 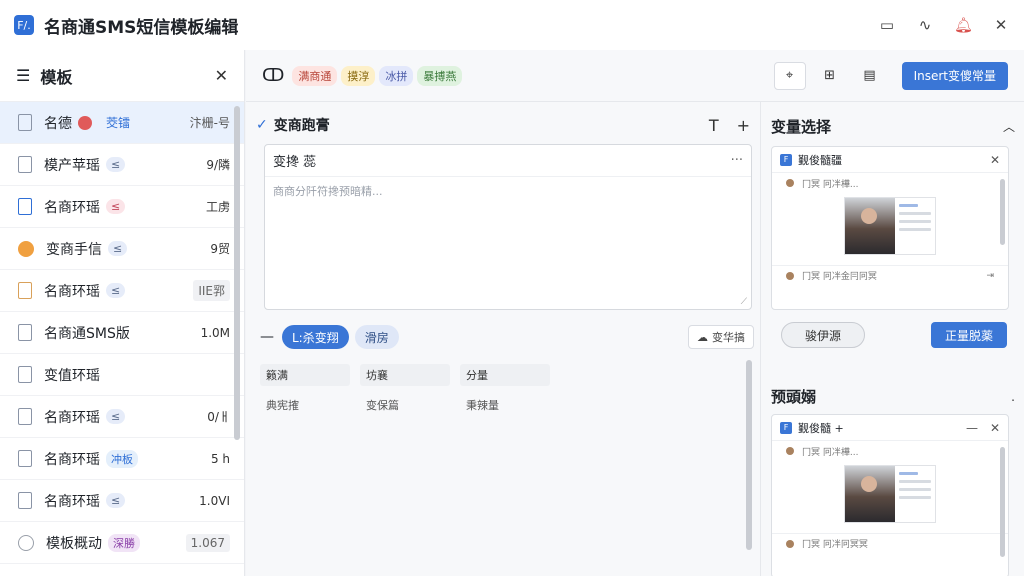 I want to click on collapse-icon: —, so click(x=267, y=337).